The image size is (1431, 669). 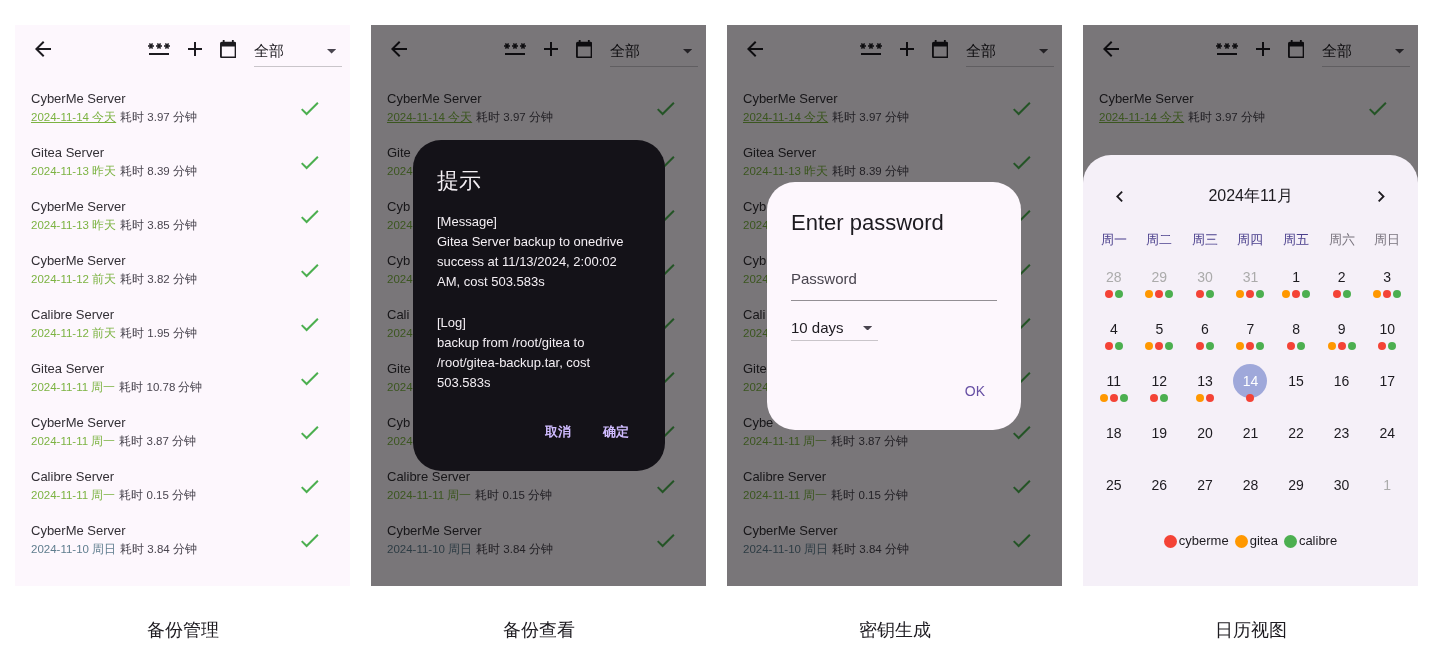 I want to click on screen-caption: 密钥生成, so click(x=894, y=630).